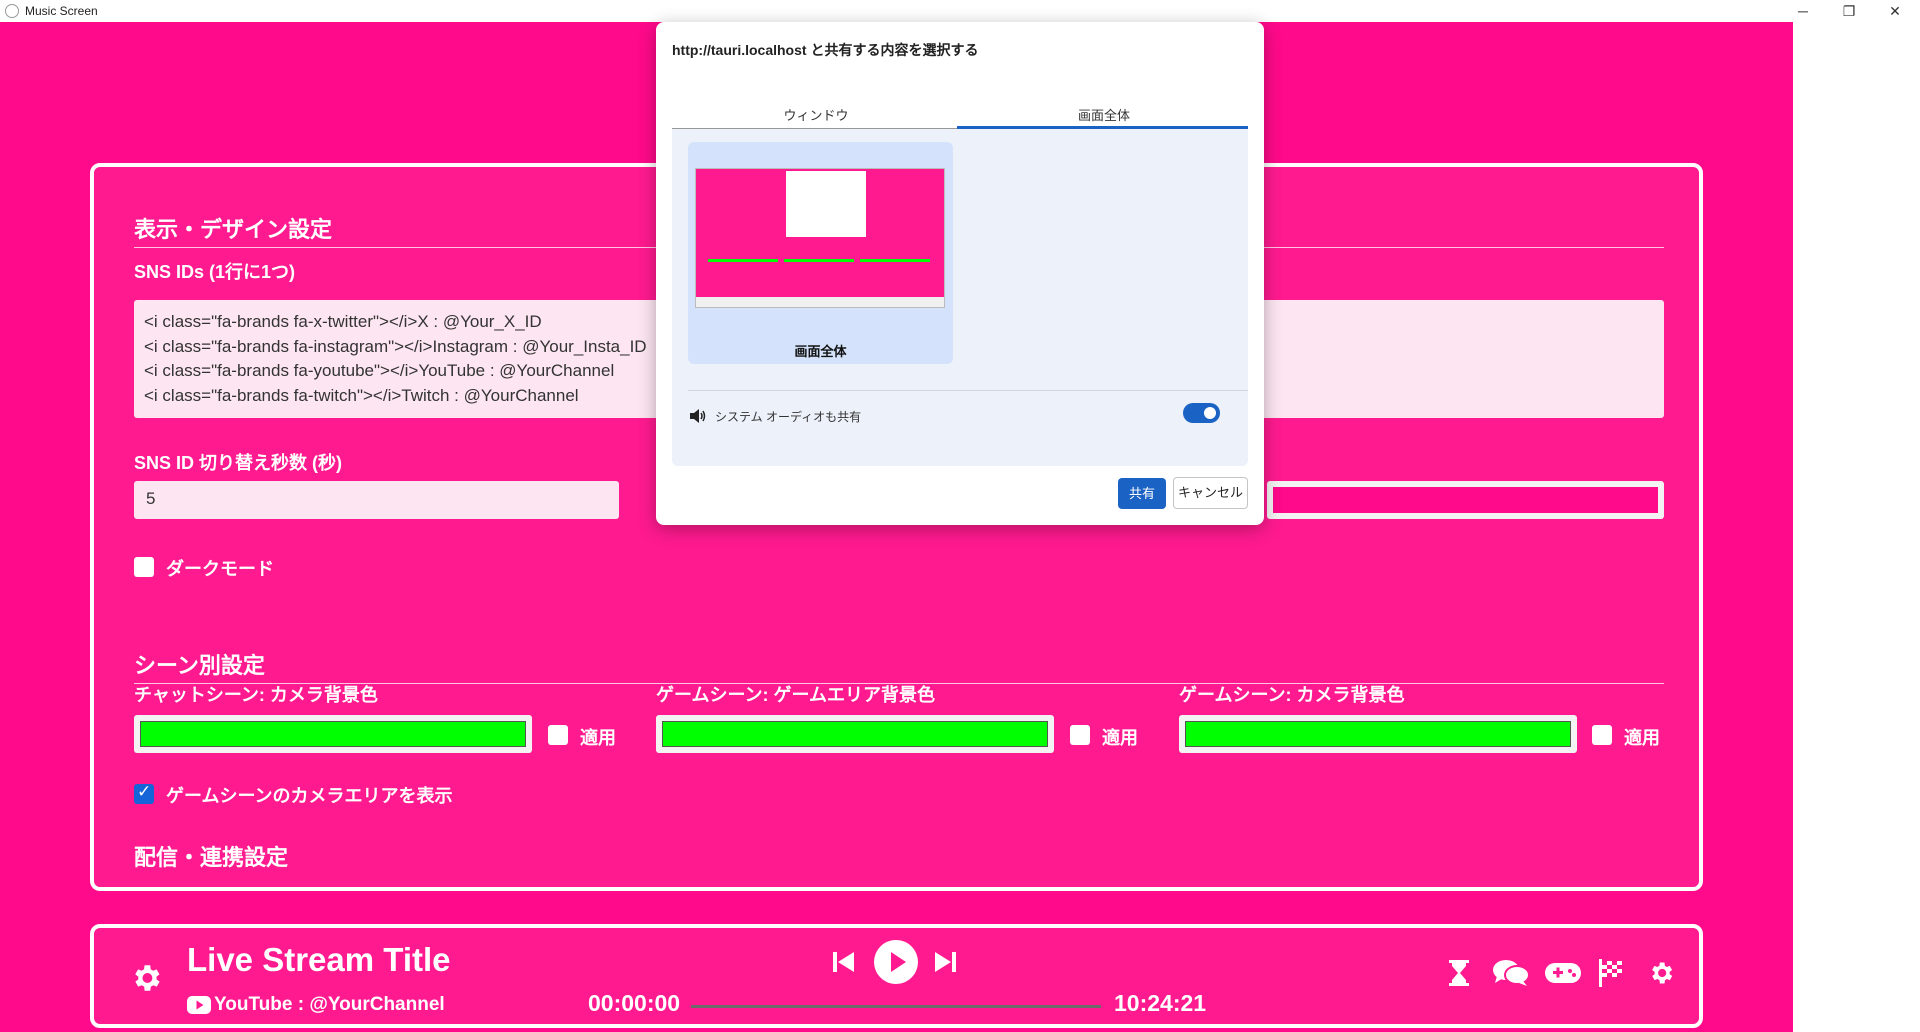  I want to click on system-audio-toggle, so click(1201, 413).